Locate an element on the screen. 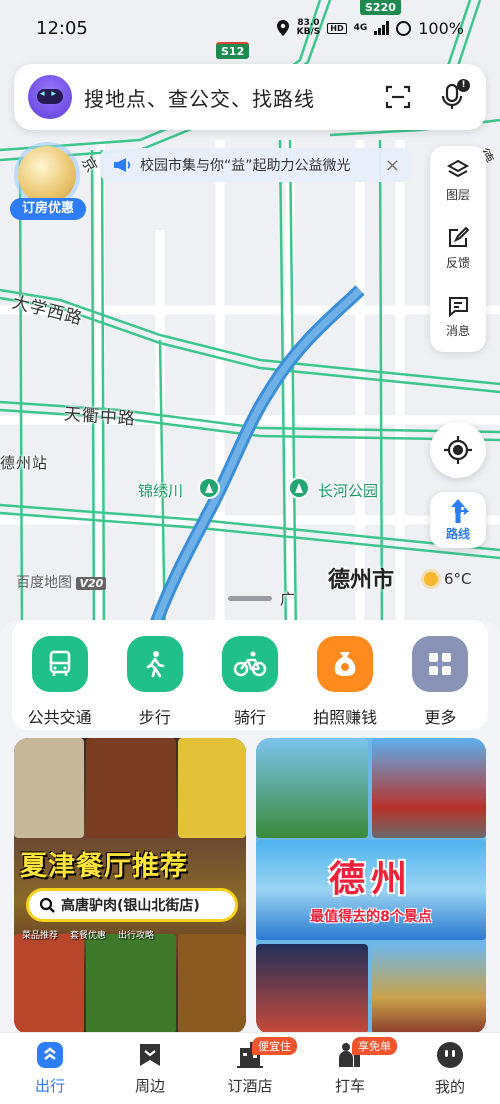 This screenshot has width=500, height=1104. bicycle-icon is located at coordinates (249, 664).